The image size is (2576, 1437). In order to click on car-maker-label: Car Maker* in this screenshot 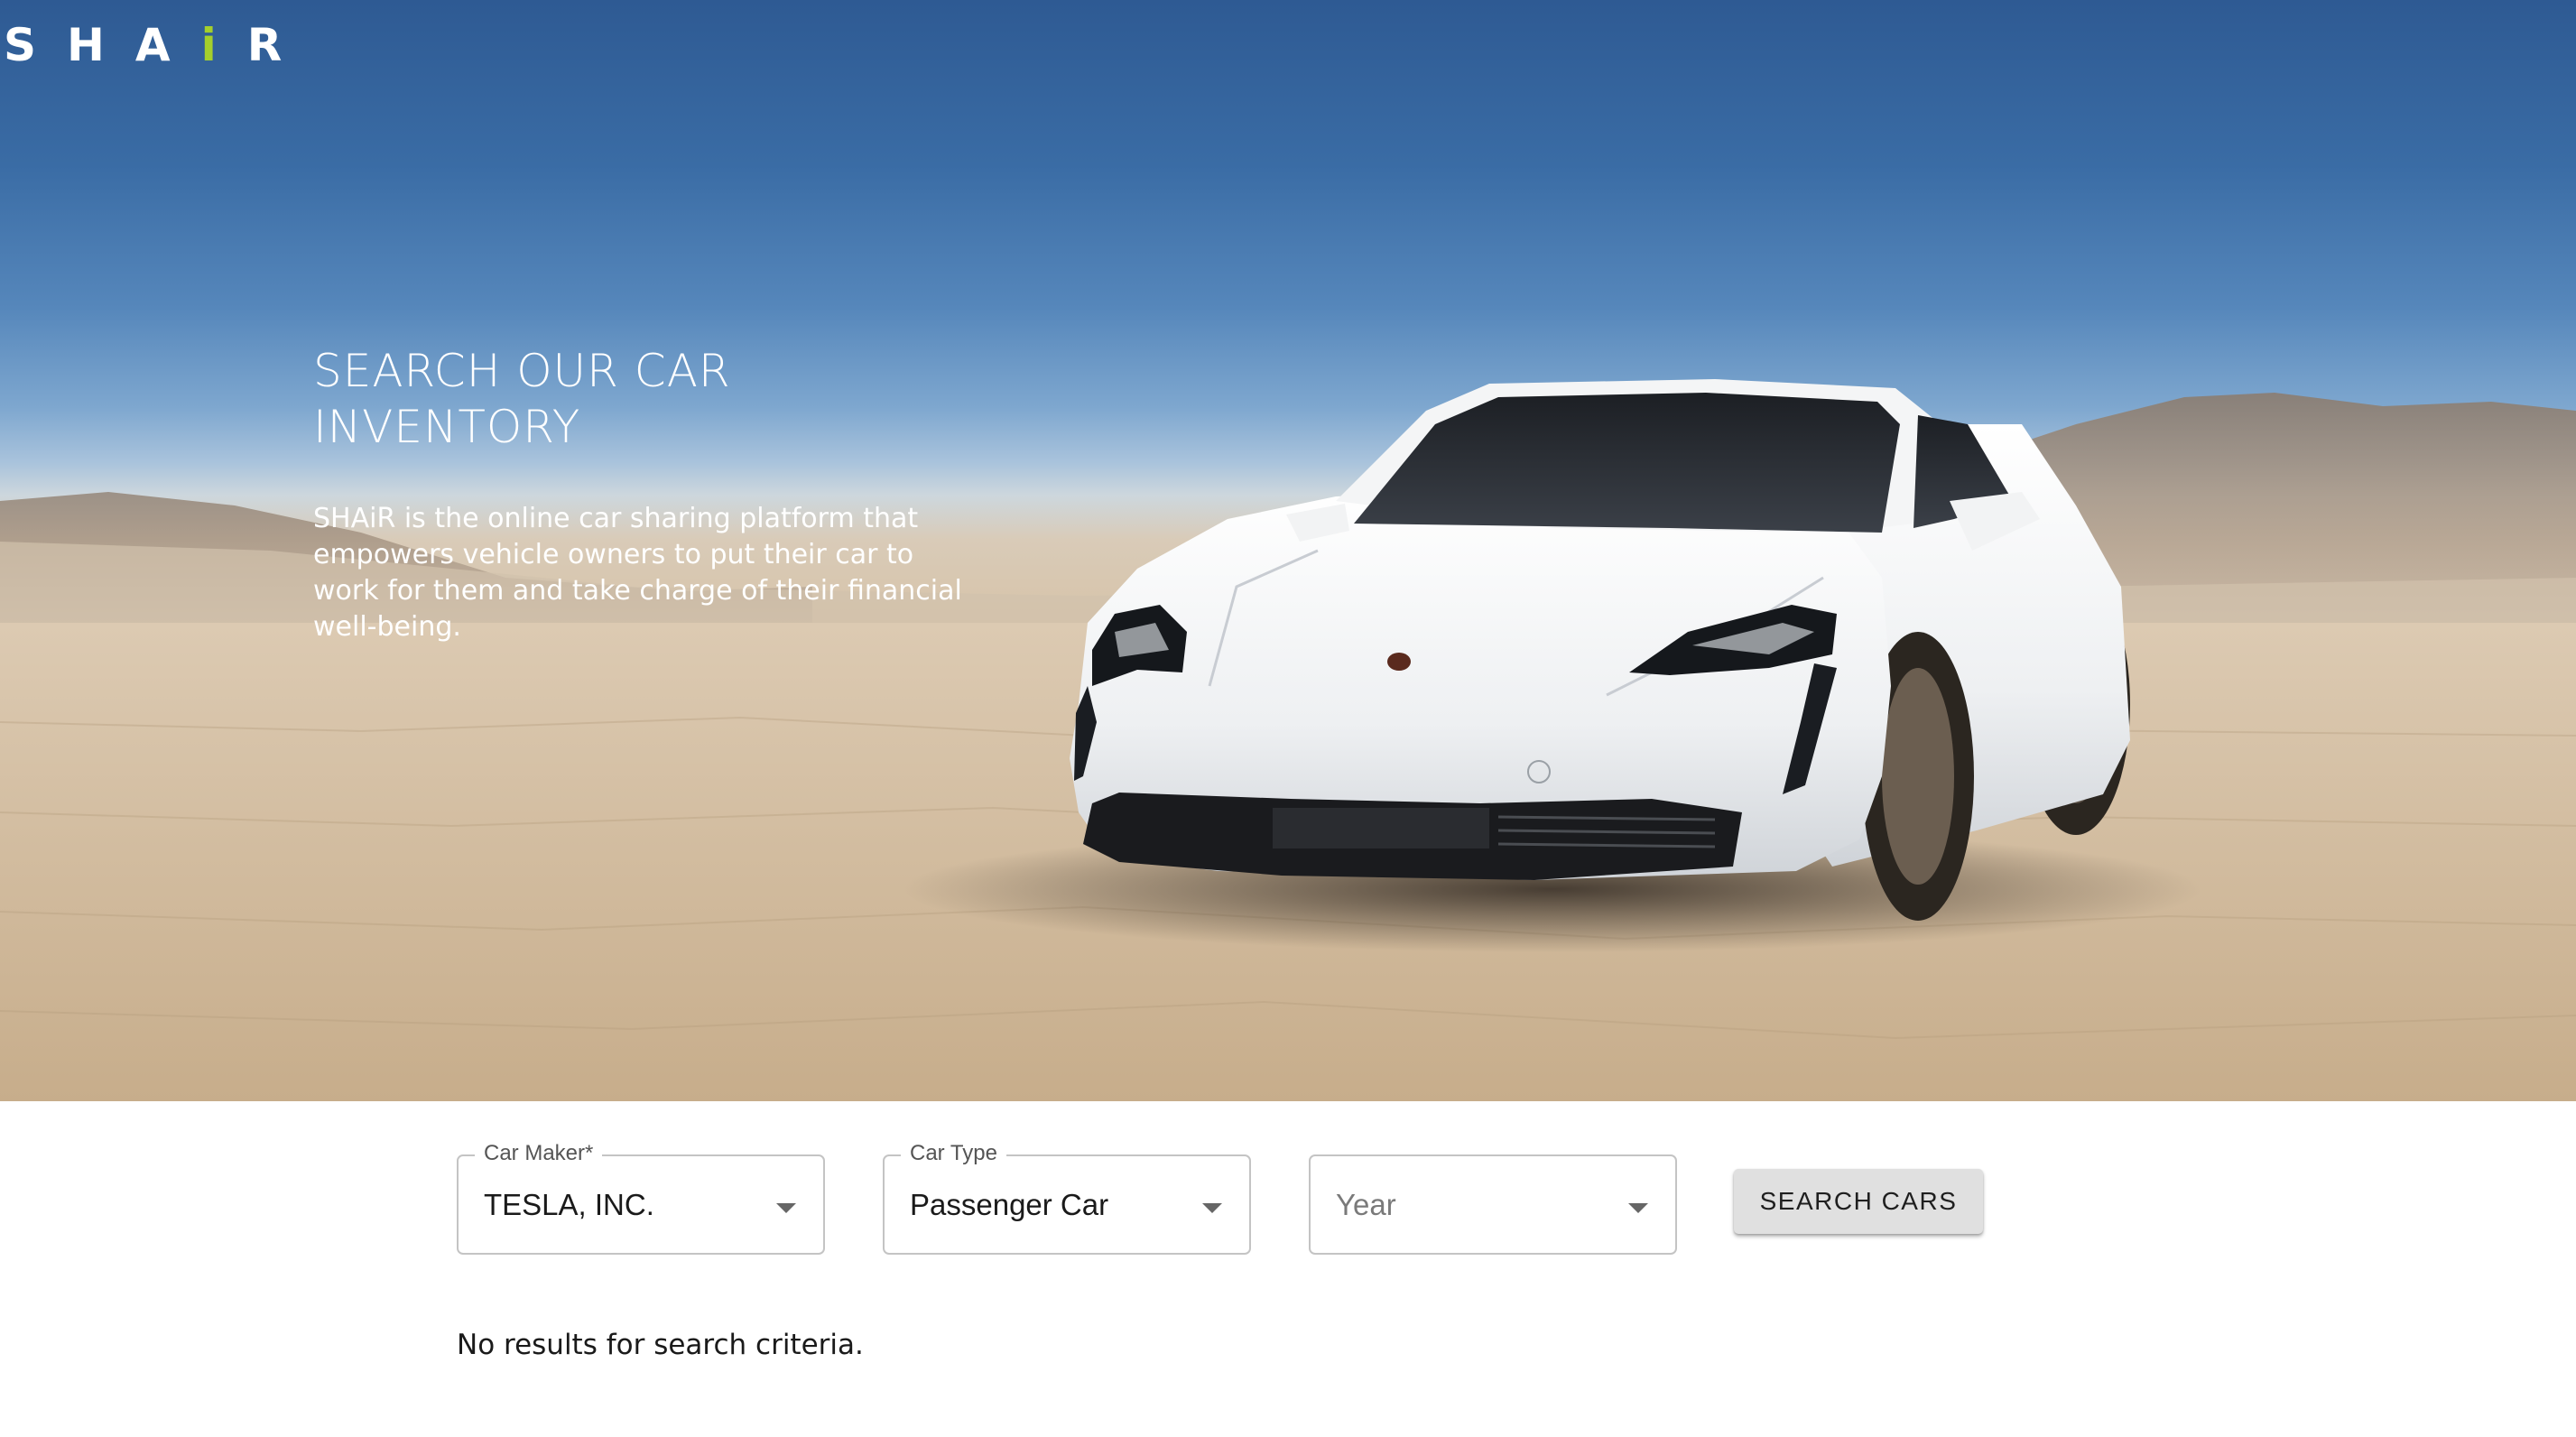, I will do `click(539, 1153)`.